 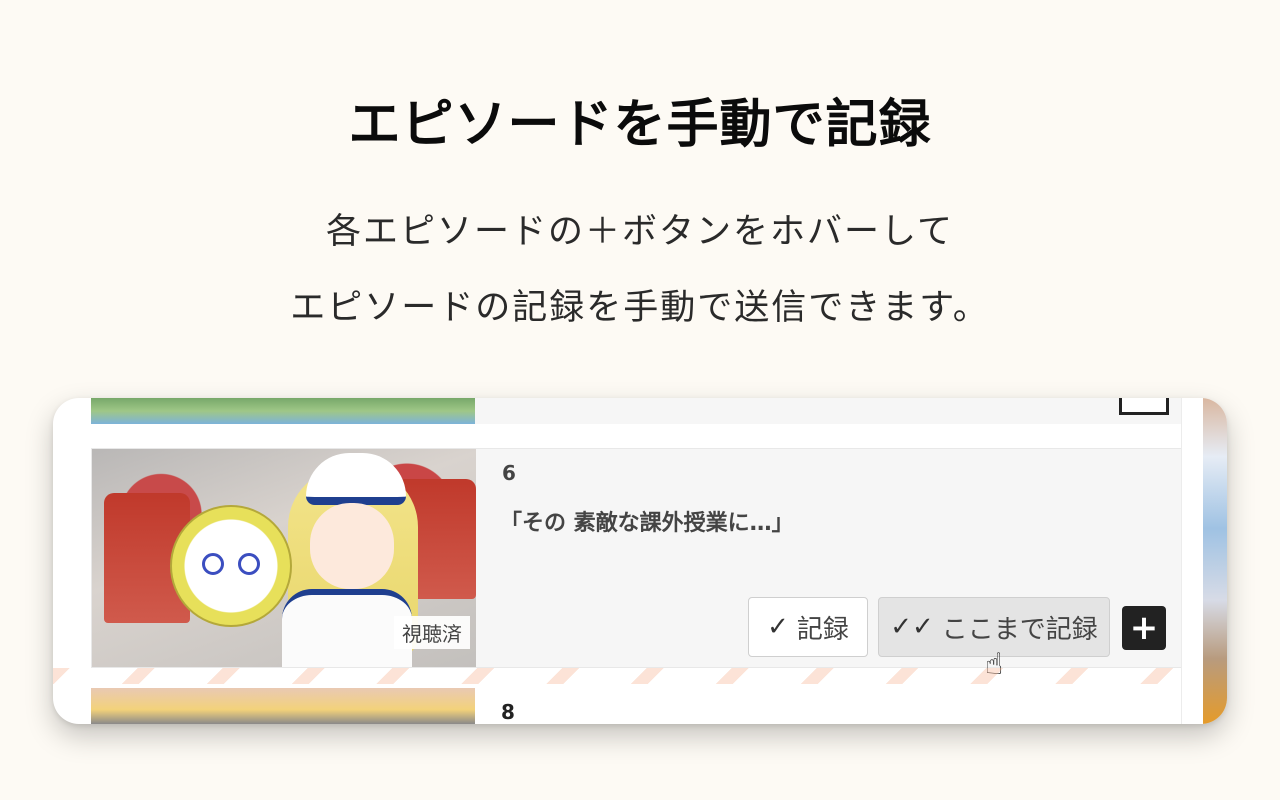 I want to click on next-episode-info, so click(x=828, y=706).